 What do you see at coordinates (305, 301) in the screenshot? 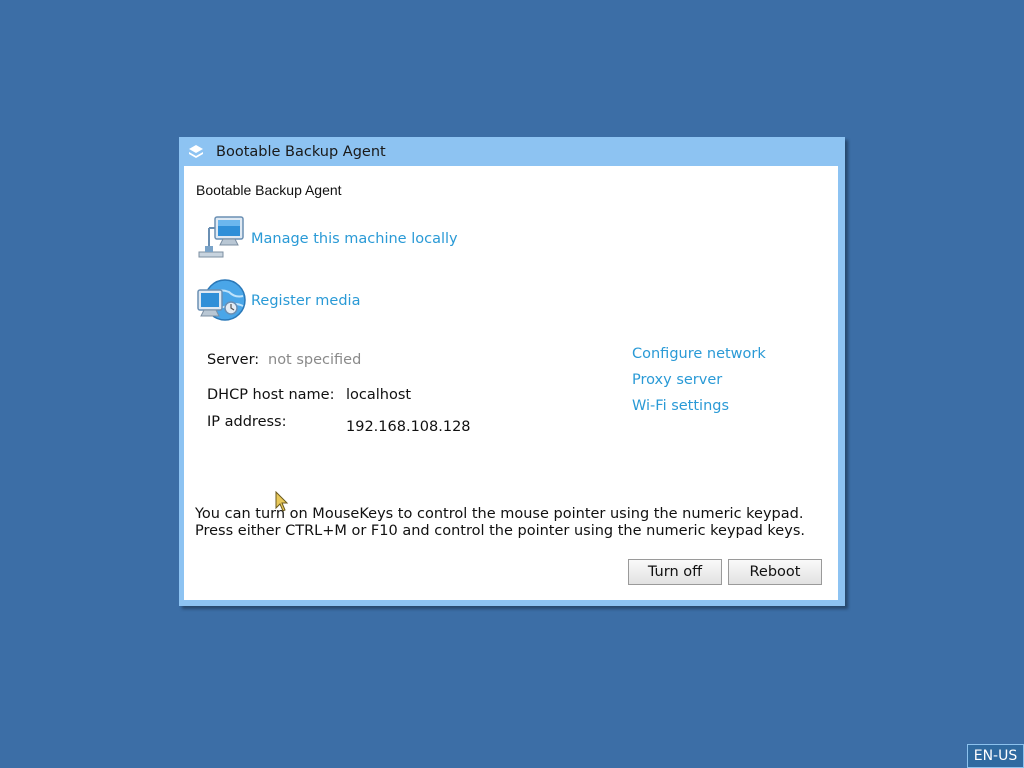
I see `register-media-link: Register media` at bounding box center [305, 301].